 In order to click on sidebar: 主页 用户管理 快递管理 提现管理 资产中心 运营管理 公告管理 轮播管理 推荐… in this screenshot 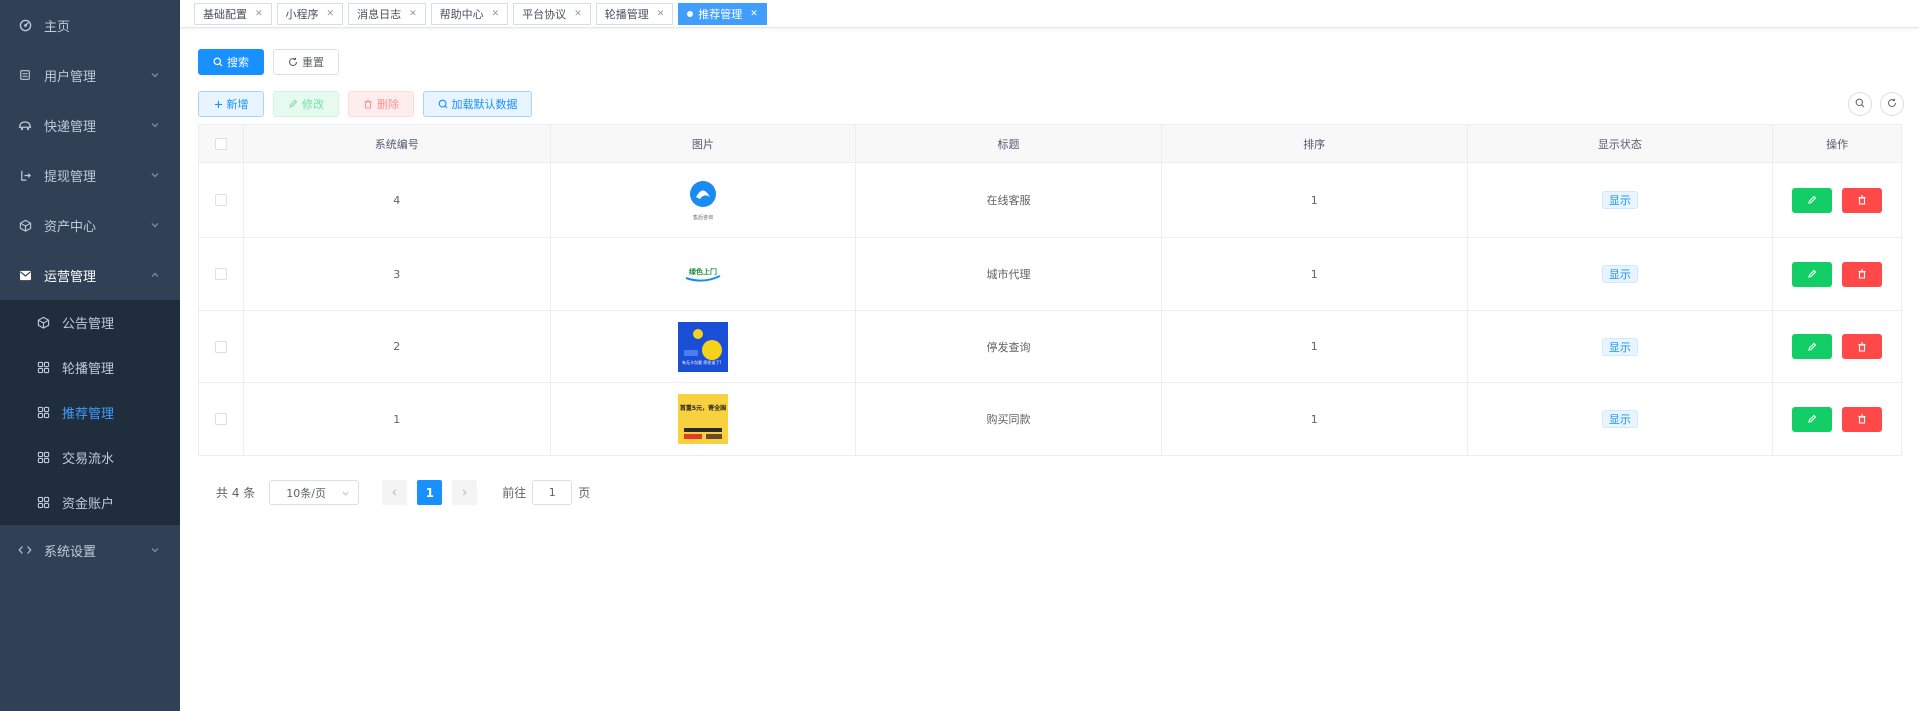, I will do `click(90, 355)`.